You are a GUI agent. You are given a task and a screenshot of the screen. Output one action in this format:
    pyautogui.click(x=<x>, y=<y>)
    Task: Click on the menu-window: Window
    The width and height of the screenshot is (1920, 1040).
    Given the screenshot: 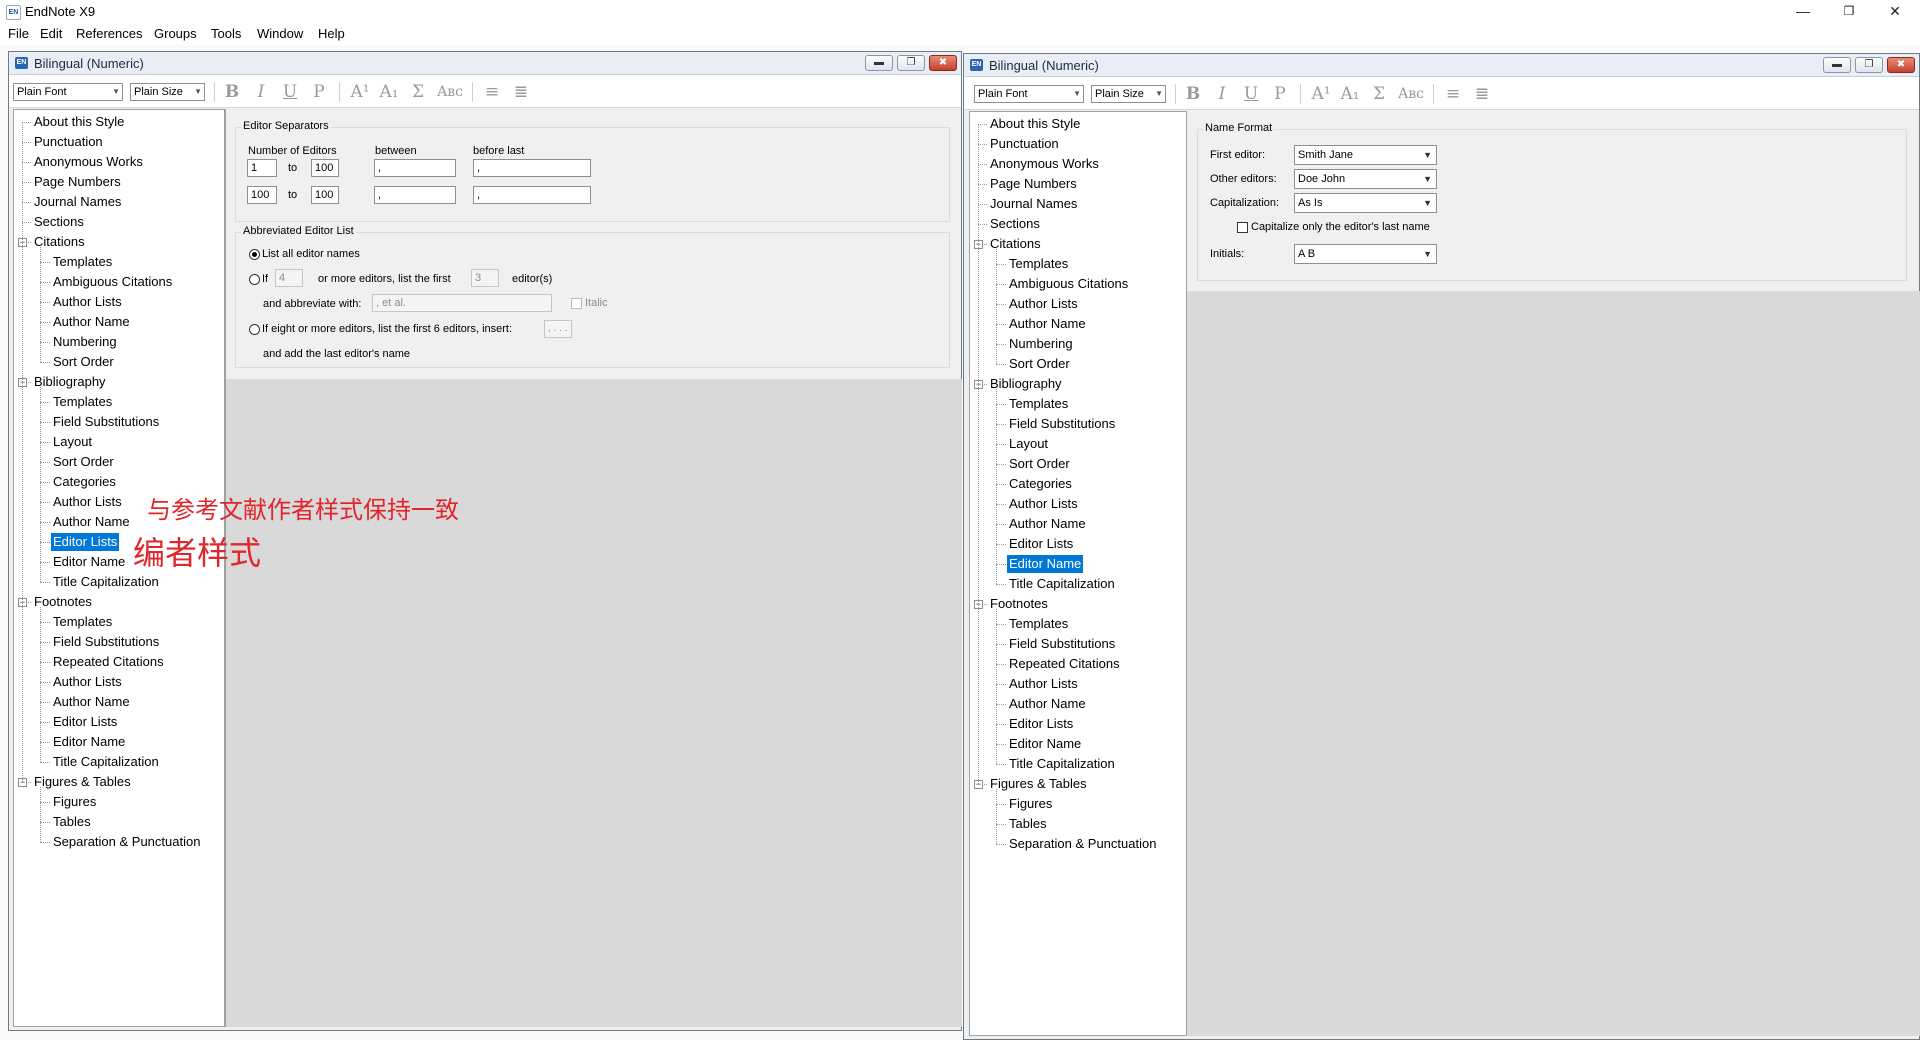 What is the action you would take?
    pyautogui.click(x=280, y=33)
    